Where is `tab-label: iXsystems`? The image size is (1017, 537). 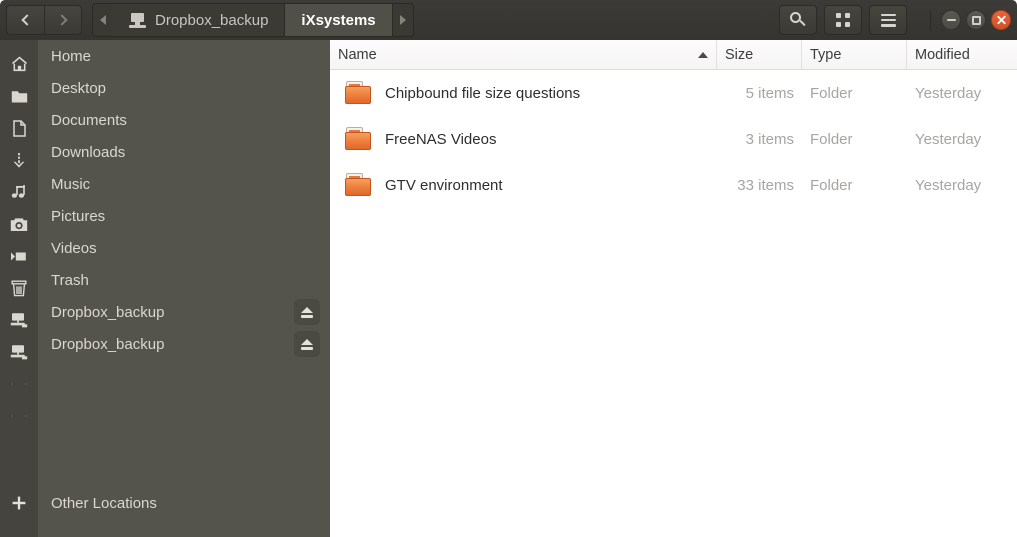 tab-label: iXsystems is located at coordinates (338, 20).